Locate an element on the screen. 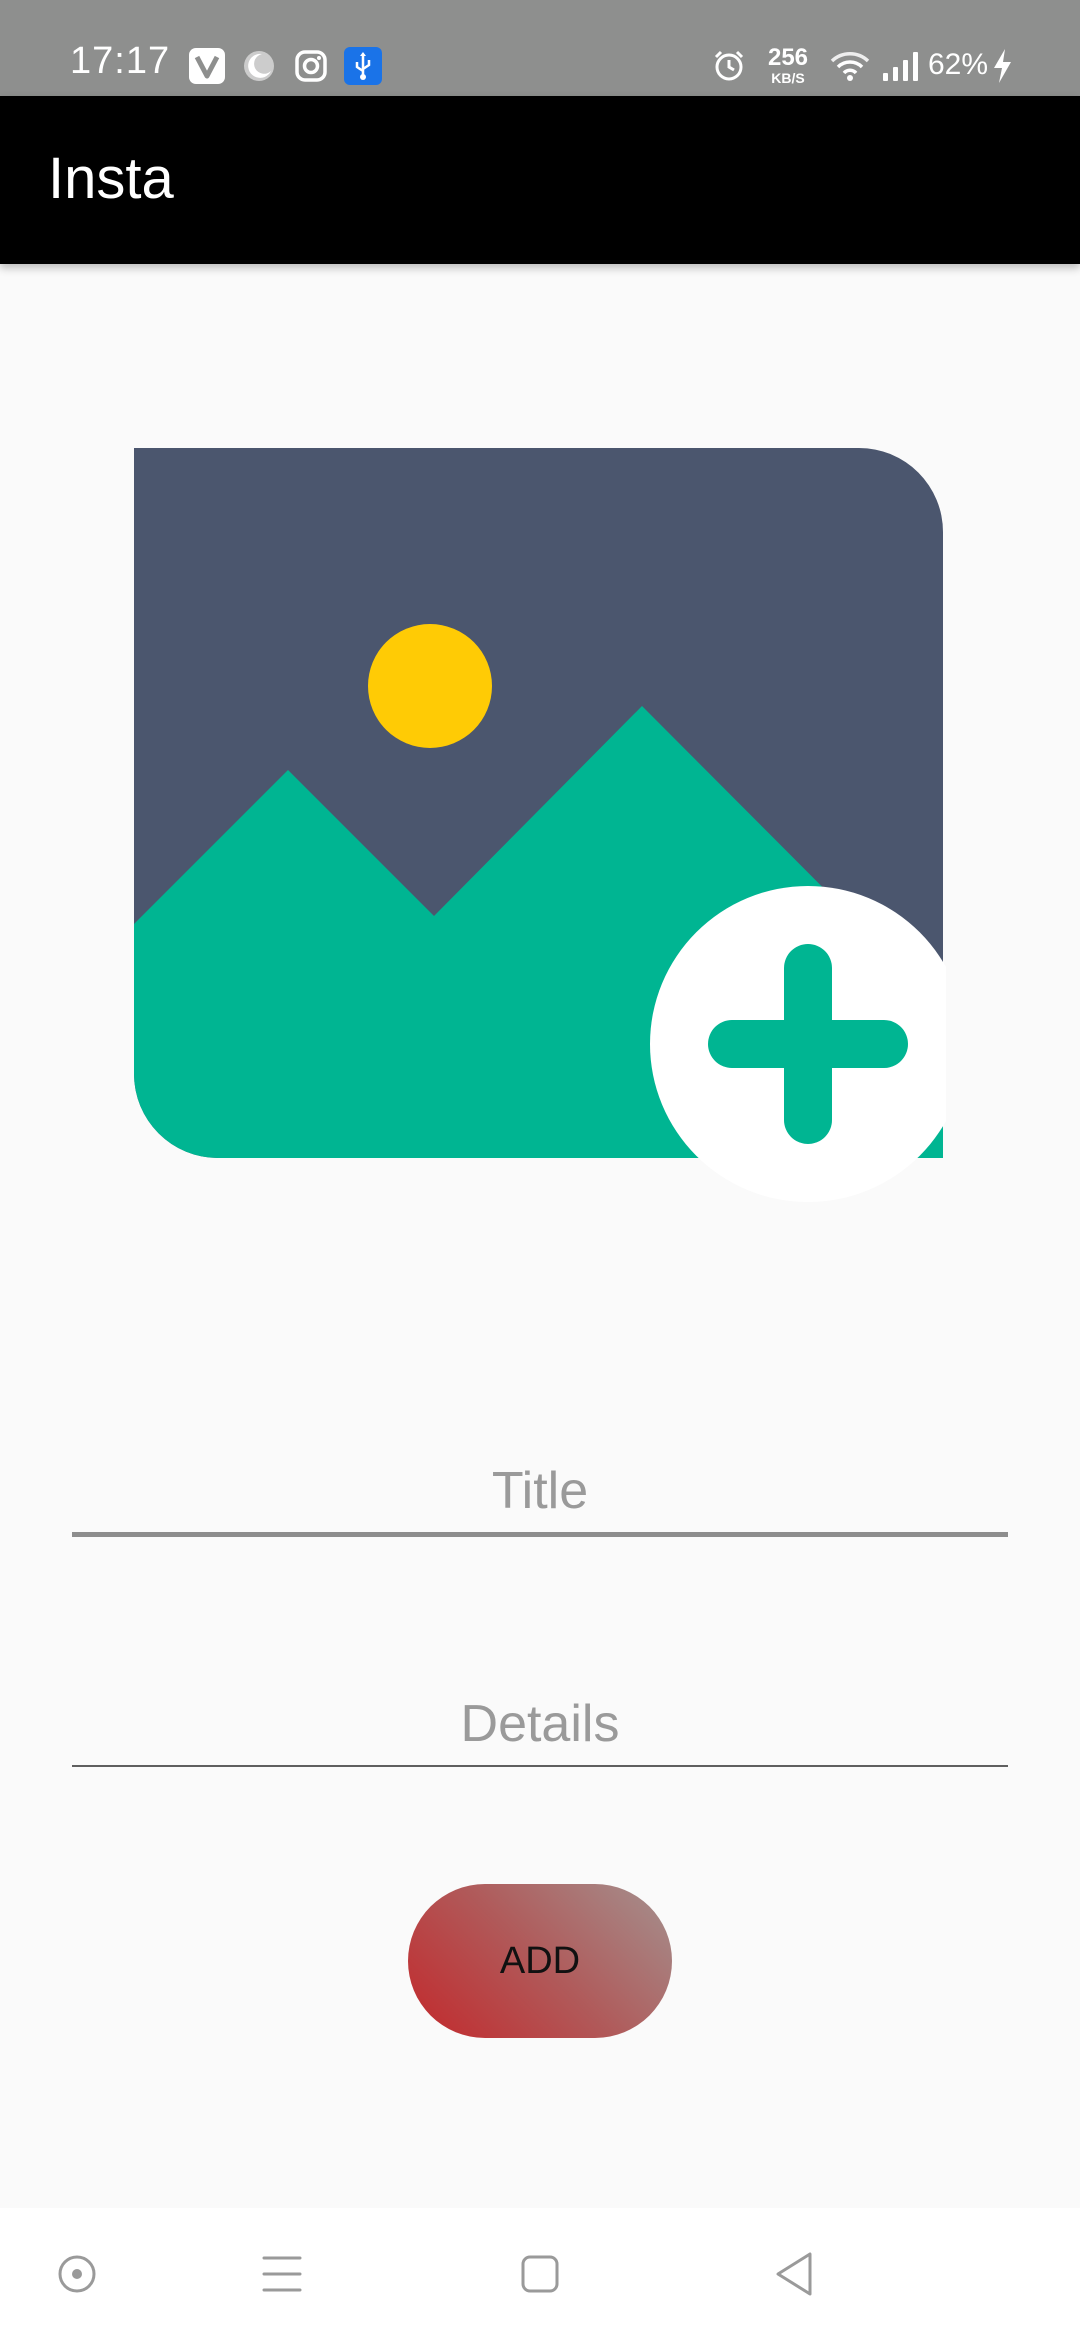 This screenshot has width=1080, height=2340. instagram-icon is located at coordinates (311, 66).